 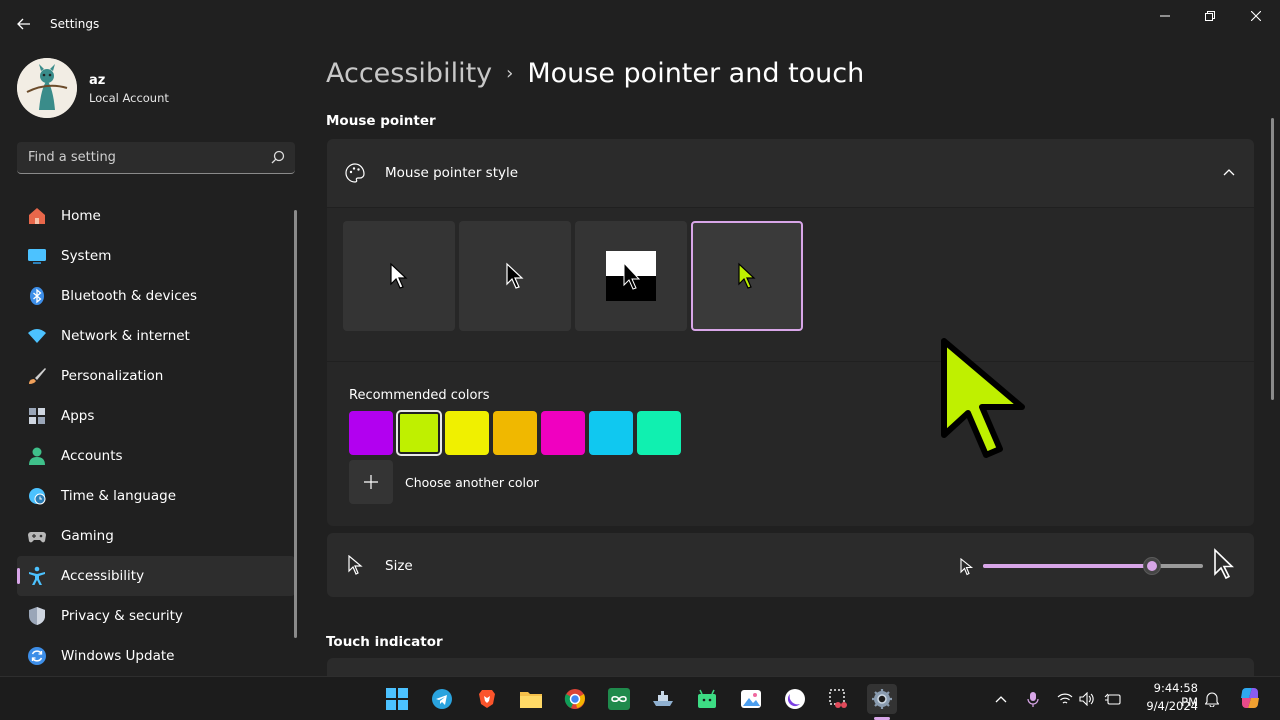 I want to click on volume-icon, so click(x=1087, y=699).